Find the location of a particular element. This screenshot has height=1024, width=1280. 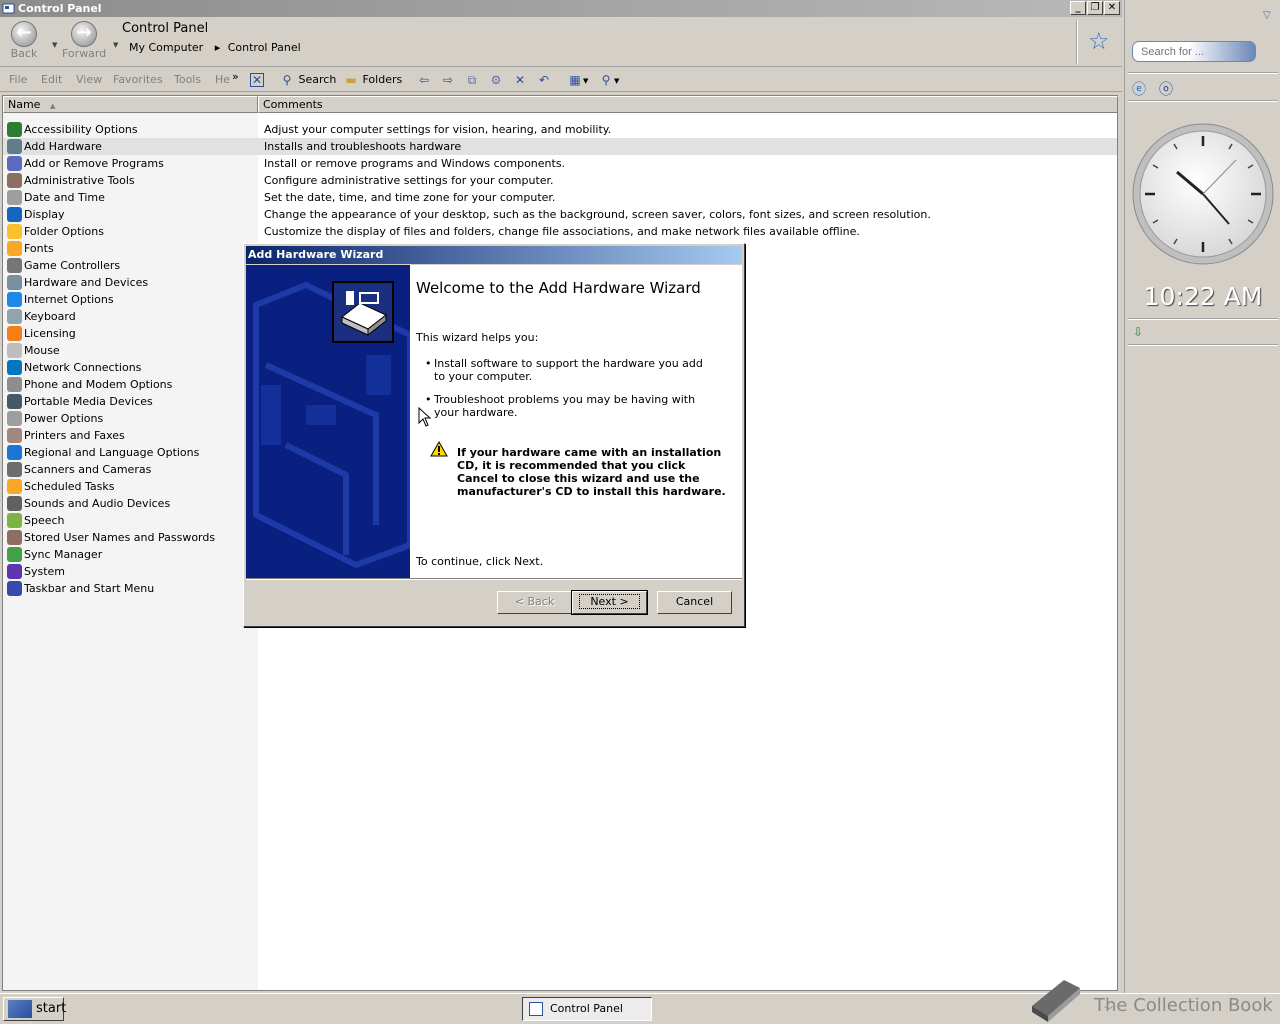

copy-to-icon: ⧉ is located at coordinates (472, 80).